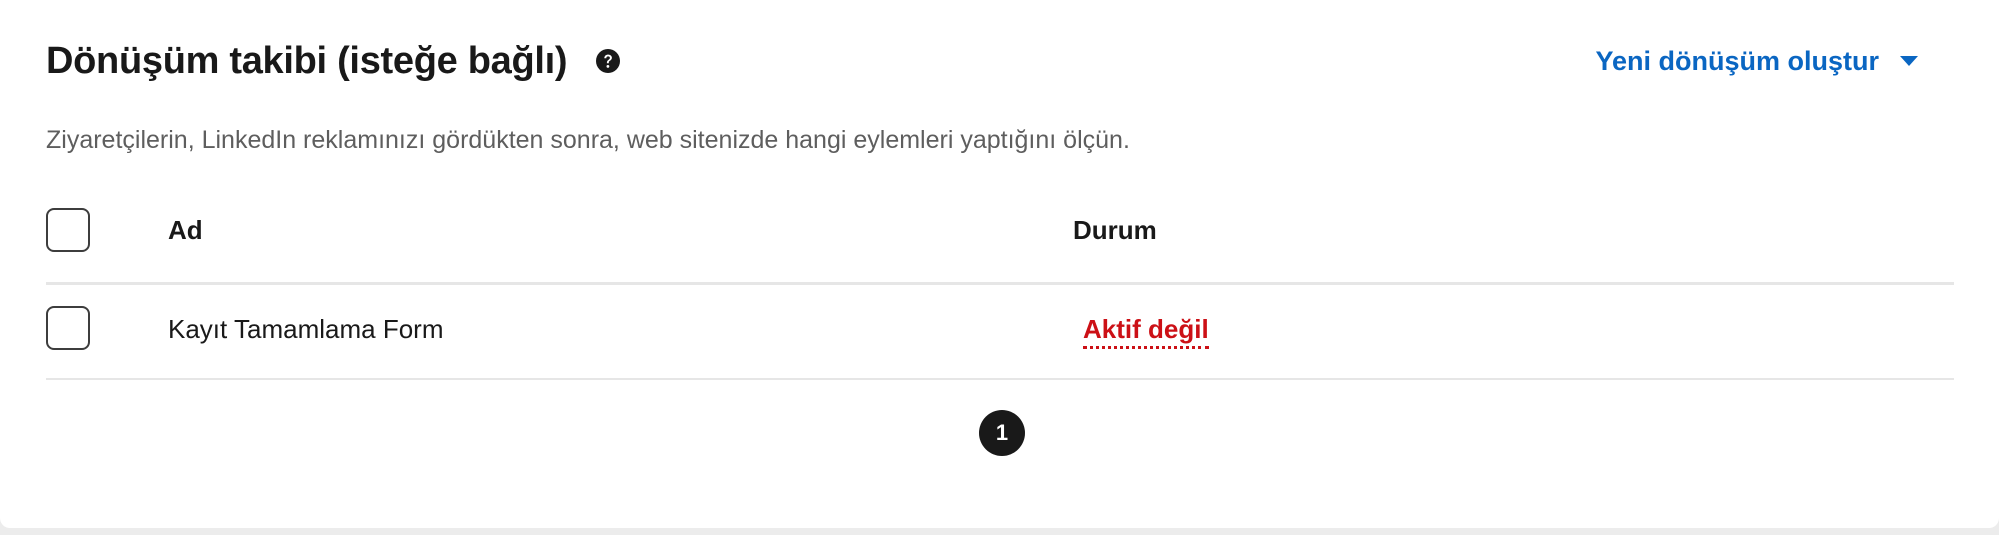  Describe the element at coordinates (68, 328) in the screenshot. I see `row-checkbox` at that location.